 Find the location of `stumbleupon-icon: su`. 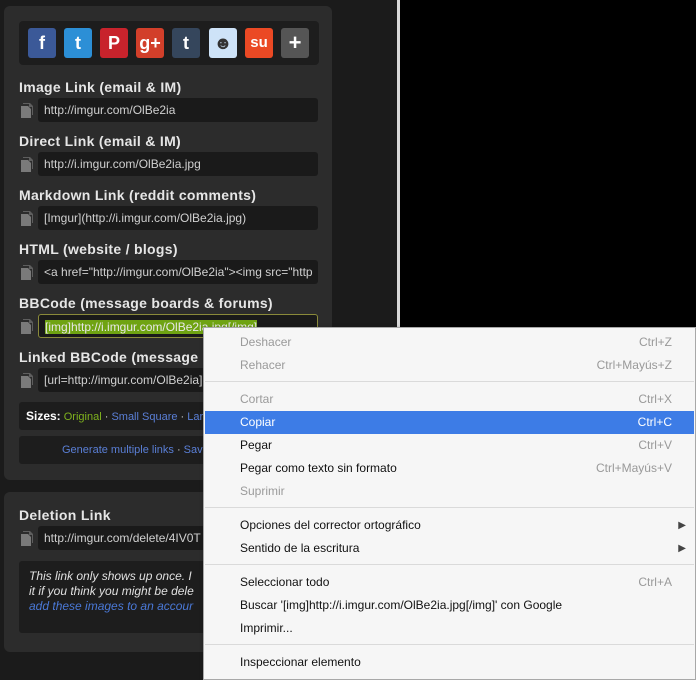

stumbleupon-icon: su is located at coordinates (259, 43).